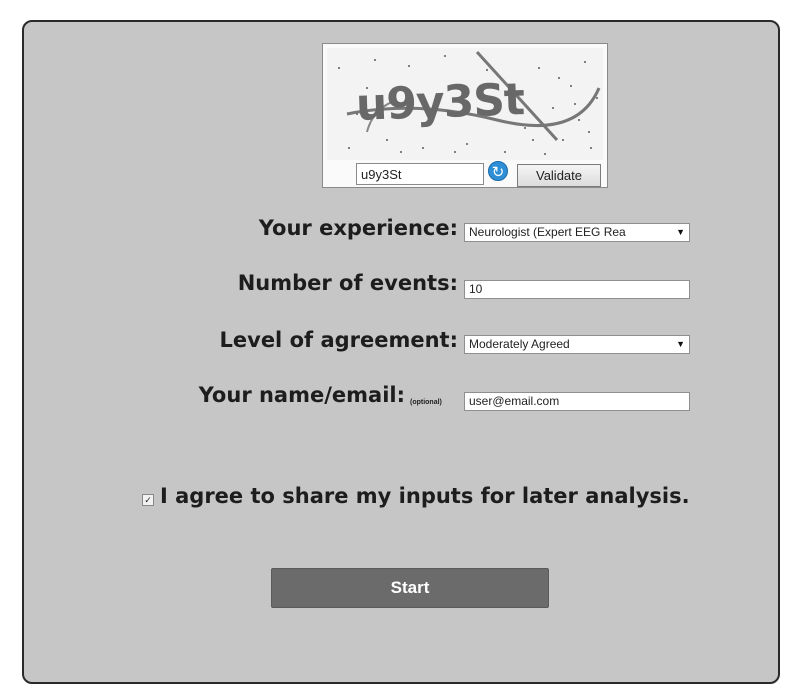 The image size is (794, 691). I want to click on captcha-image: u9y3St, so click(465, 104).